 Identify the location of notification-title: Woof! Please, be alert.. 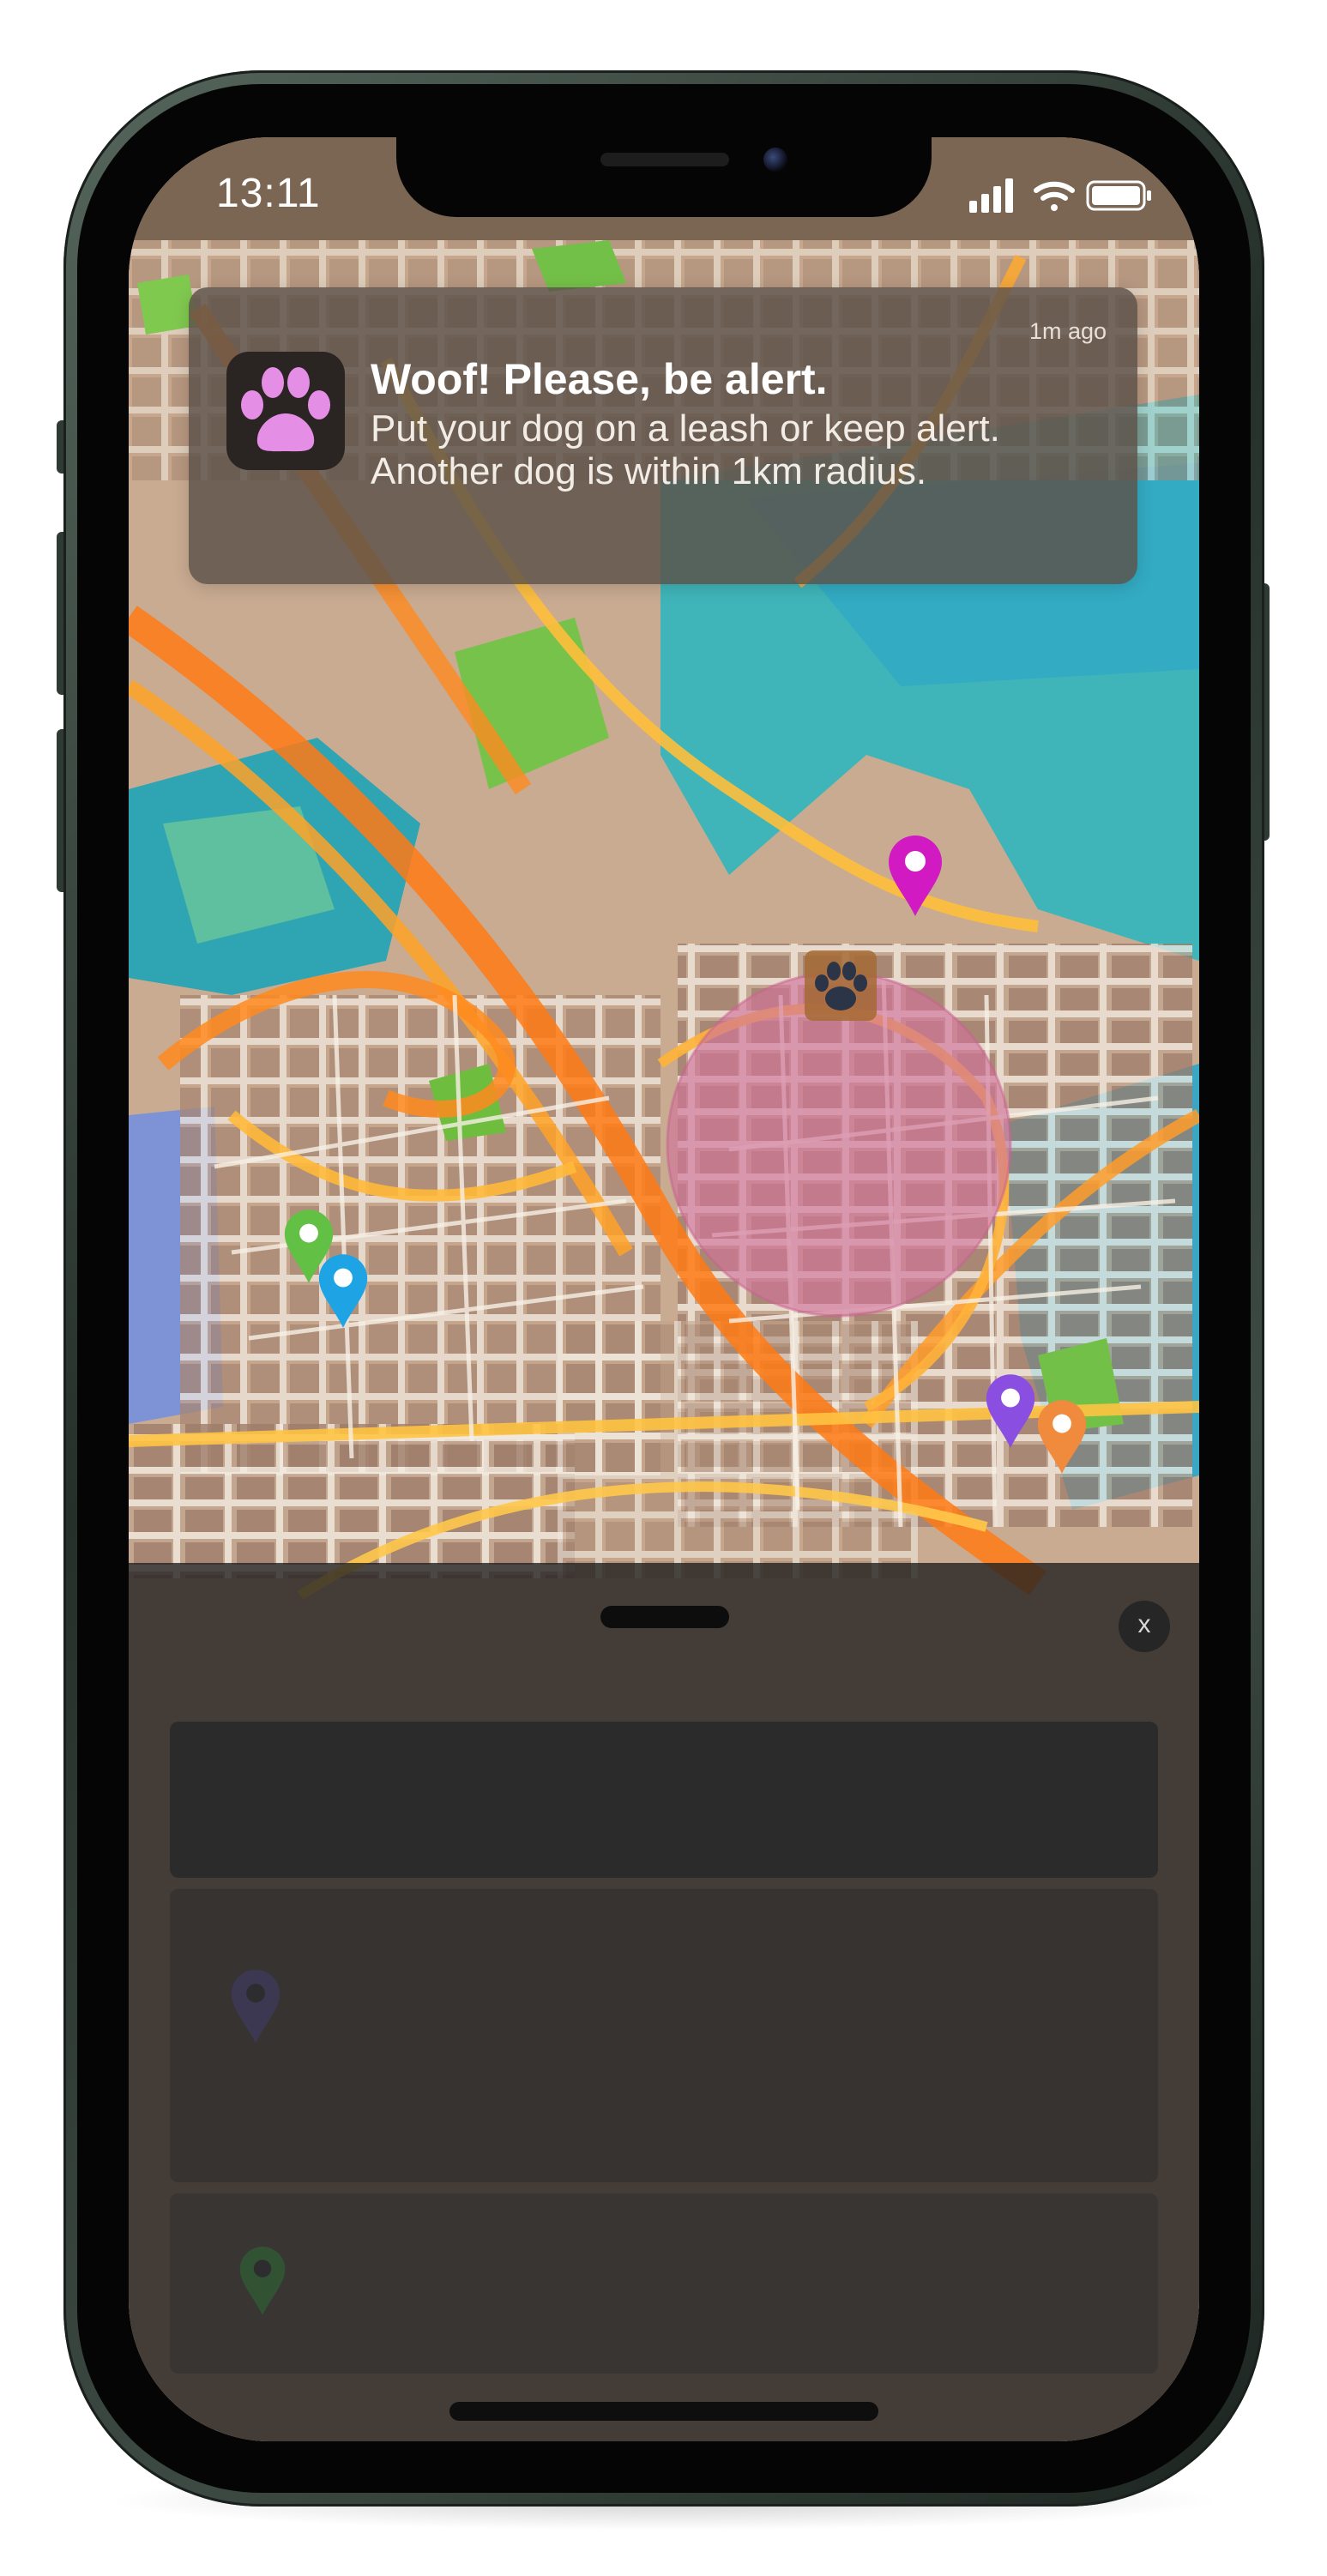
(599, 379).